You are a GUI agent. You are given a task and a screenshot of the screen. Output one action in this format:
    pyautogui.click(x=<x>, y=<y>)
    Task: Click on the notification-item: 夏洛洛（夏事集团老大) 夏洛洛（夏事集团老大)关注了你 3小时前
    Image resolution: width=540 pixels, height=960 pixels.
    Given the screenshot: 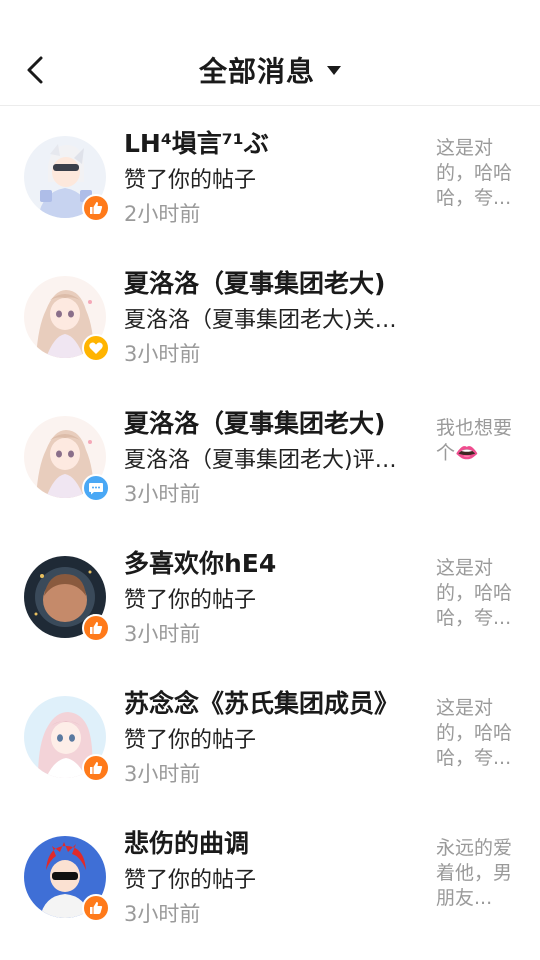 What is the action you would take?
    pyautogui.click(x=270, y=316)
    